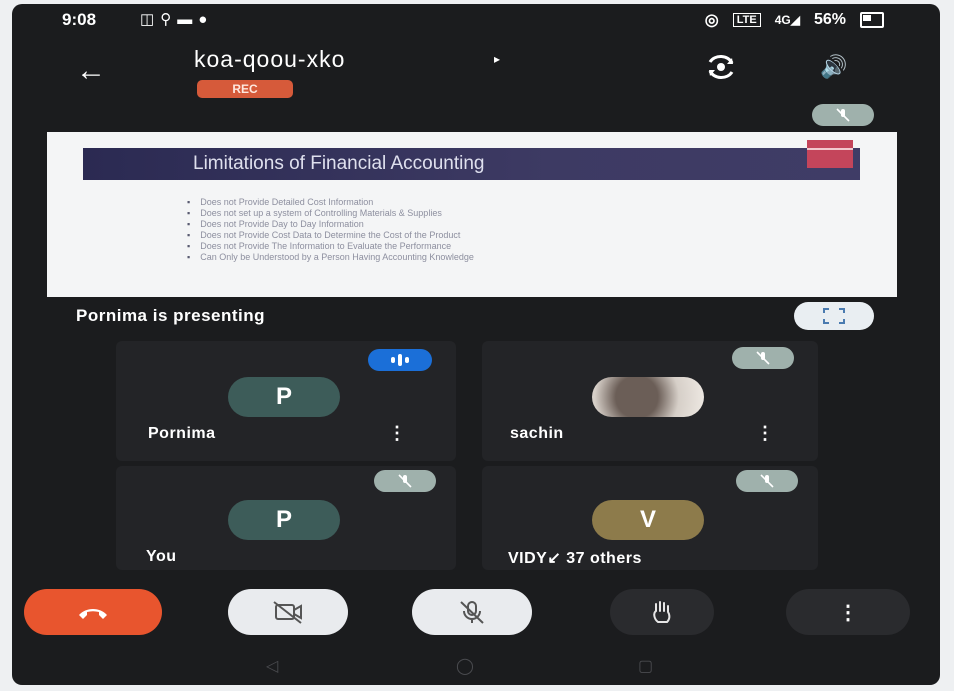 This screenshot has width=954, height=691. I want to click on avatar: V, so click(648, 520).